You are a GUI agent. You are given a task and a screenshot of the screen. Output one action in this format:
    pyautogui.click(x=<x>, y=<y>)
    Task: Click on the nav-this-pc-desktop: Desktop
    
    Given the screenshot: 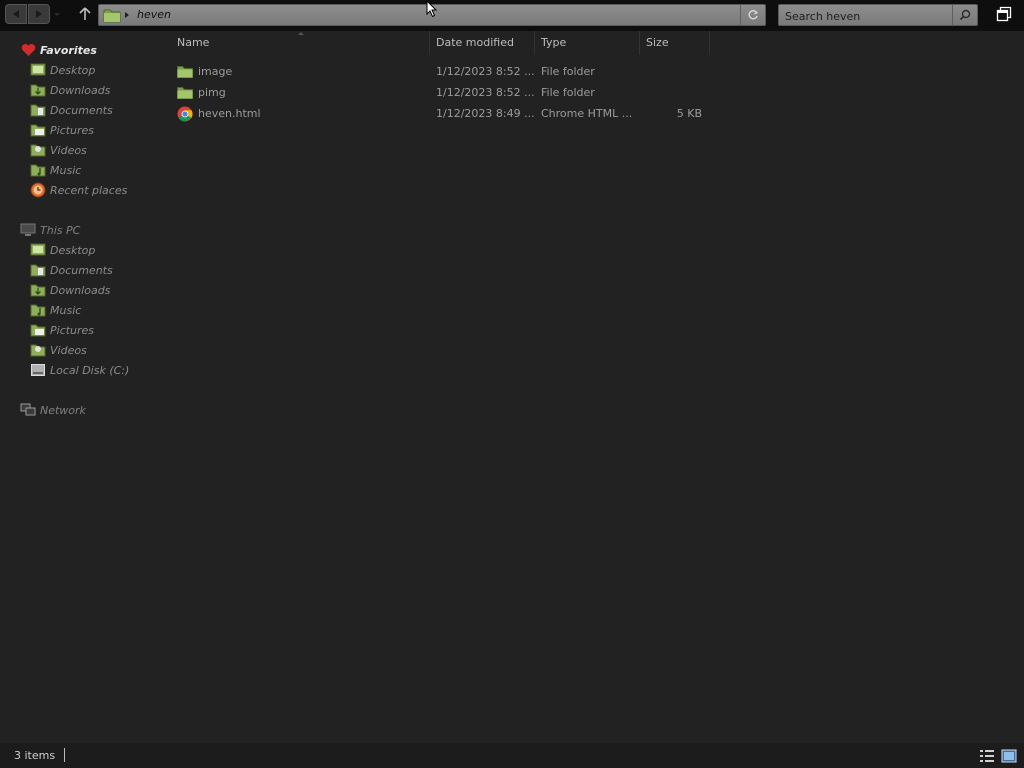 What is the action you would take?
    pyautogui.click(x=62, y=250)
    